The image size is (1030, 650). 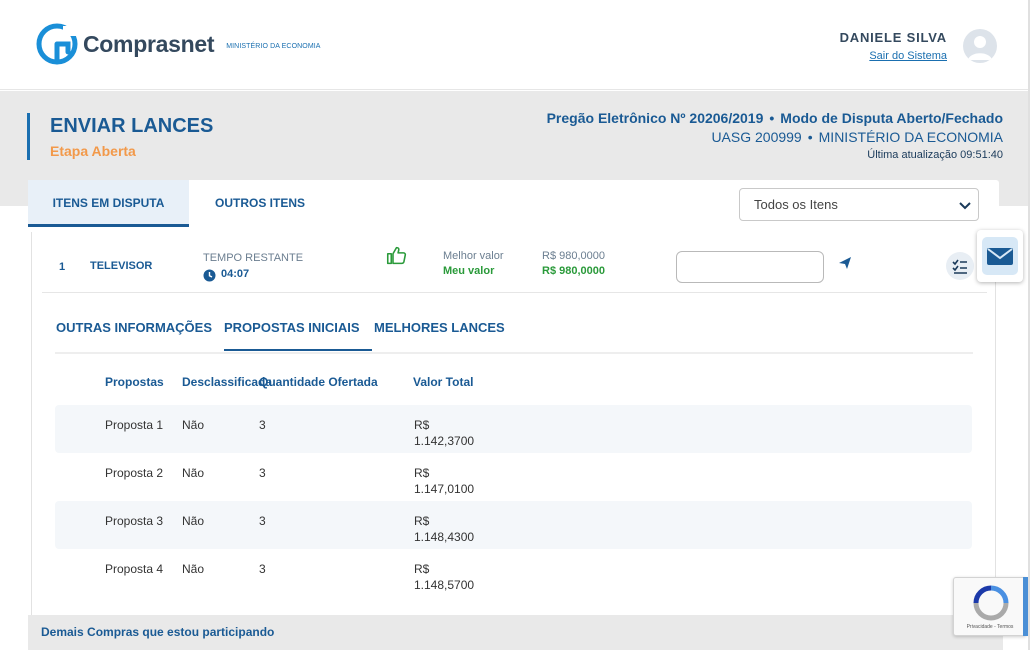 I want to click on uasg-code: UASG 200999, so click(x=756, y=137).